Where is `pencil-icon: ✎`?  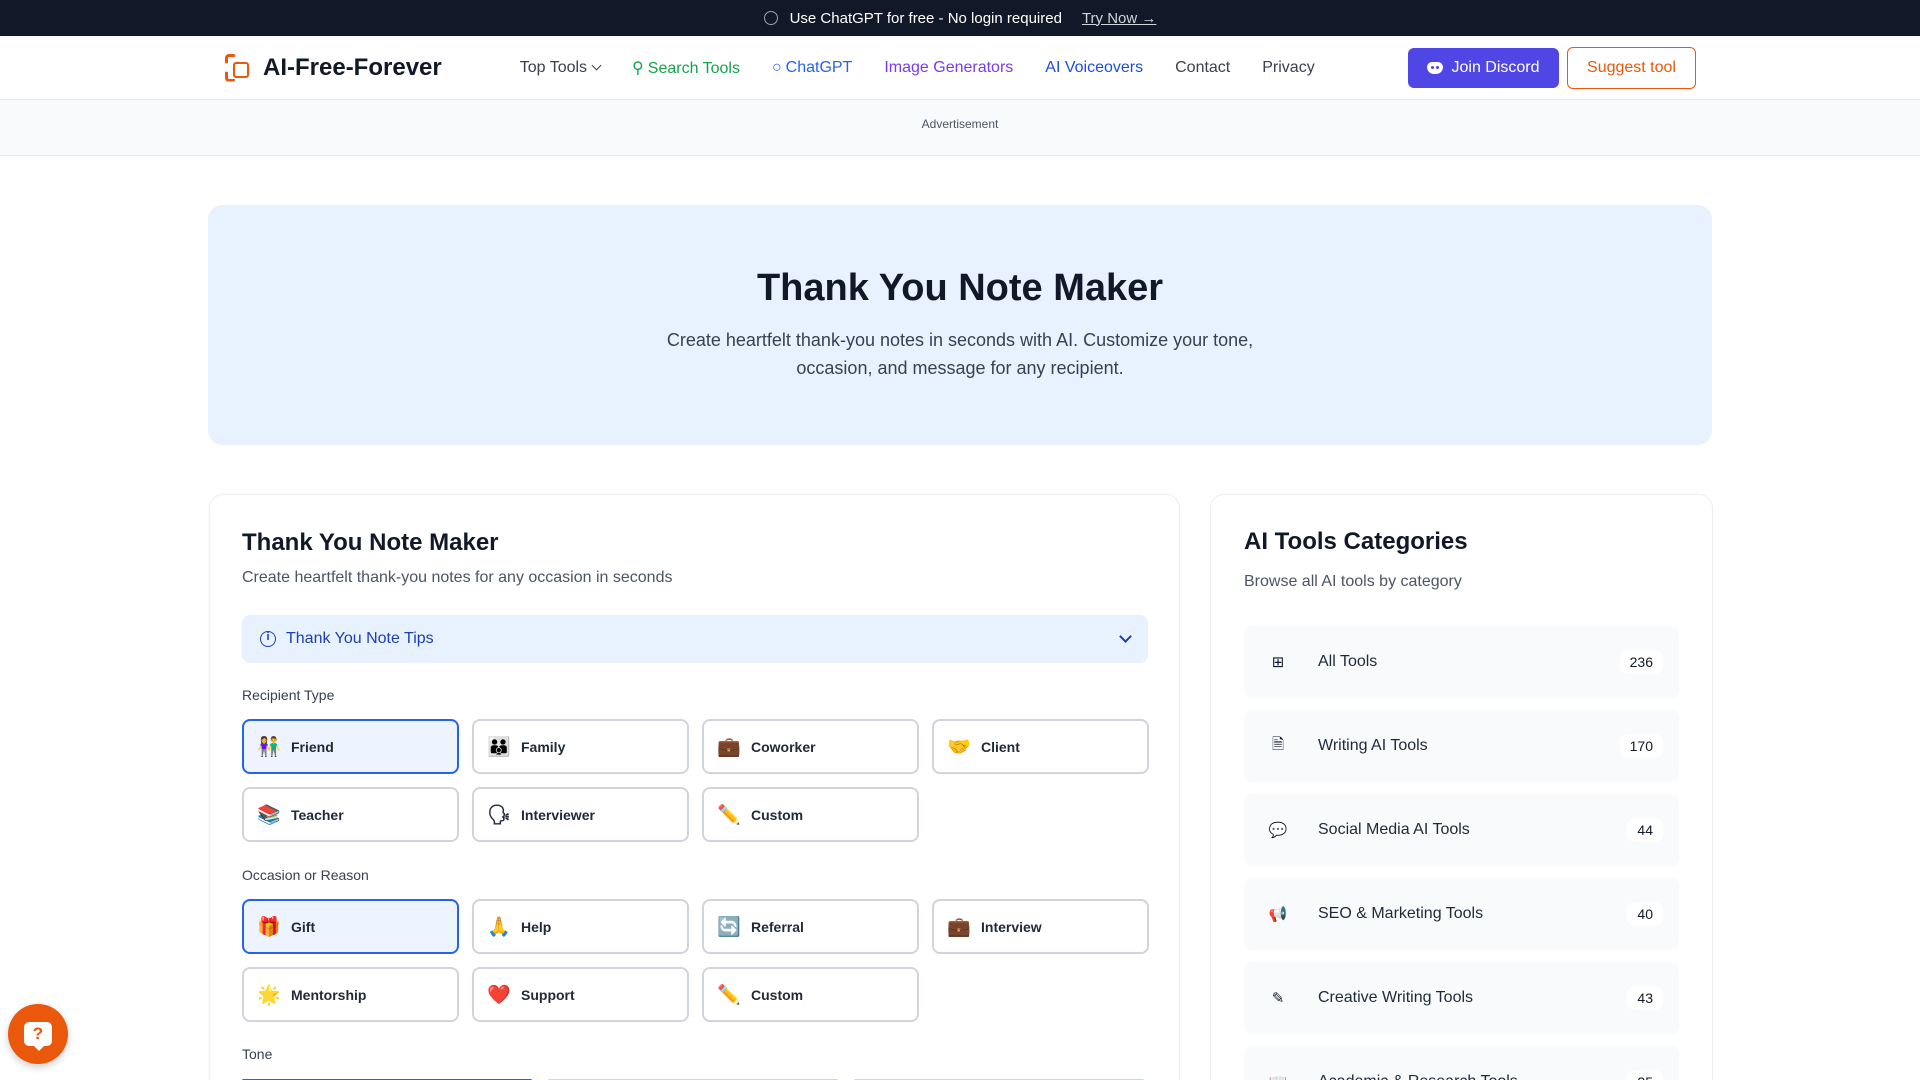
pencil-icon: ✎ is located at coordinates (1278, 998).